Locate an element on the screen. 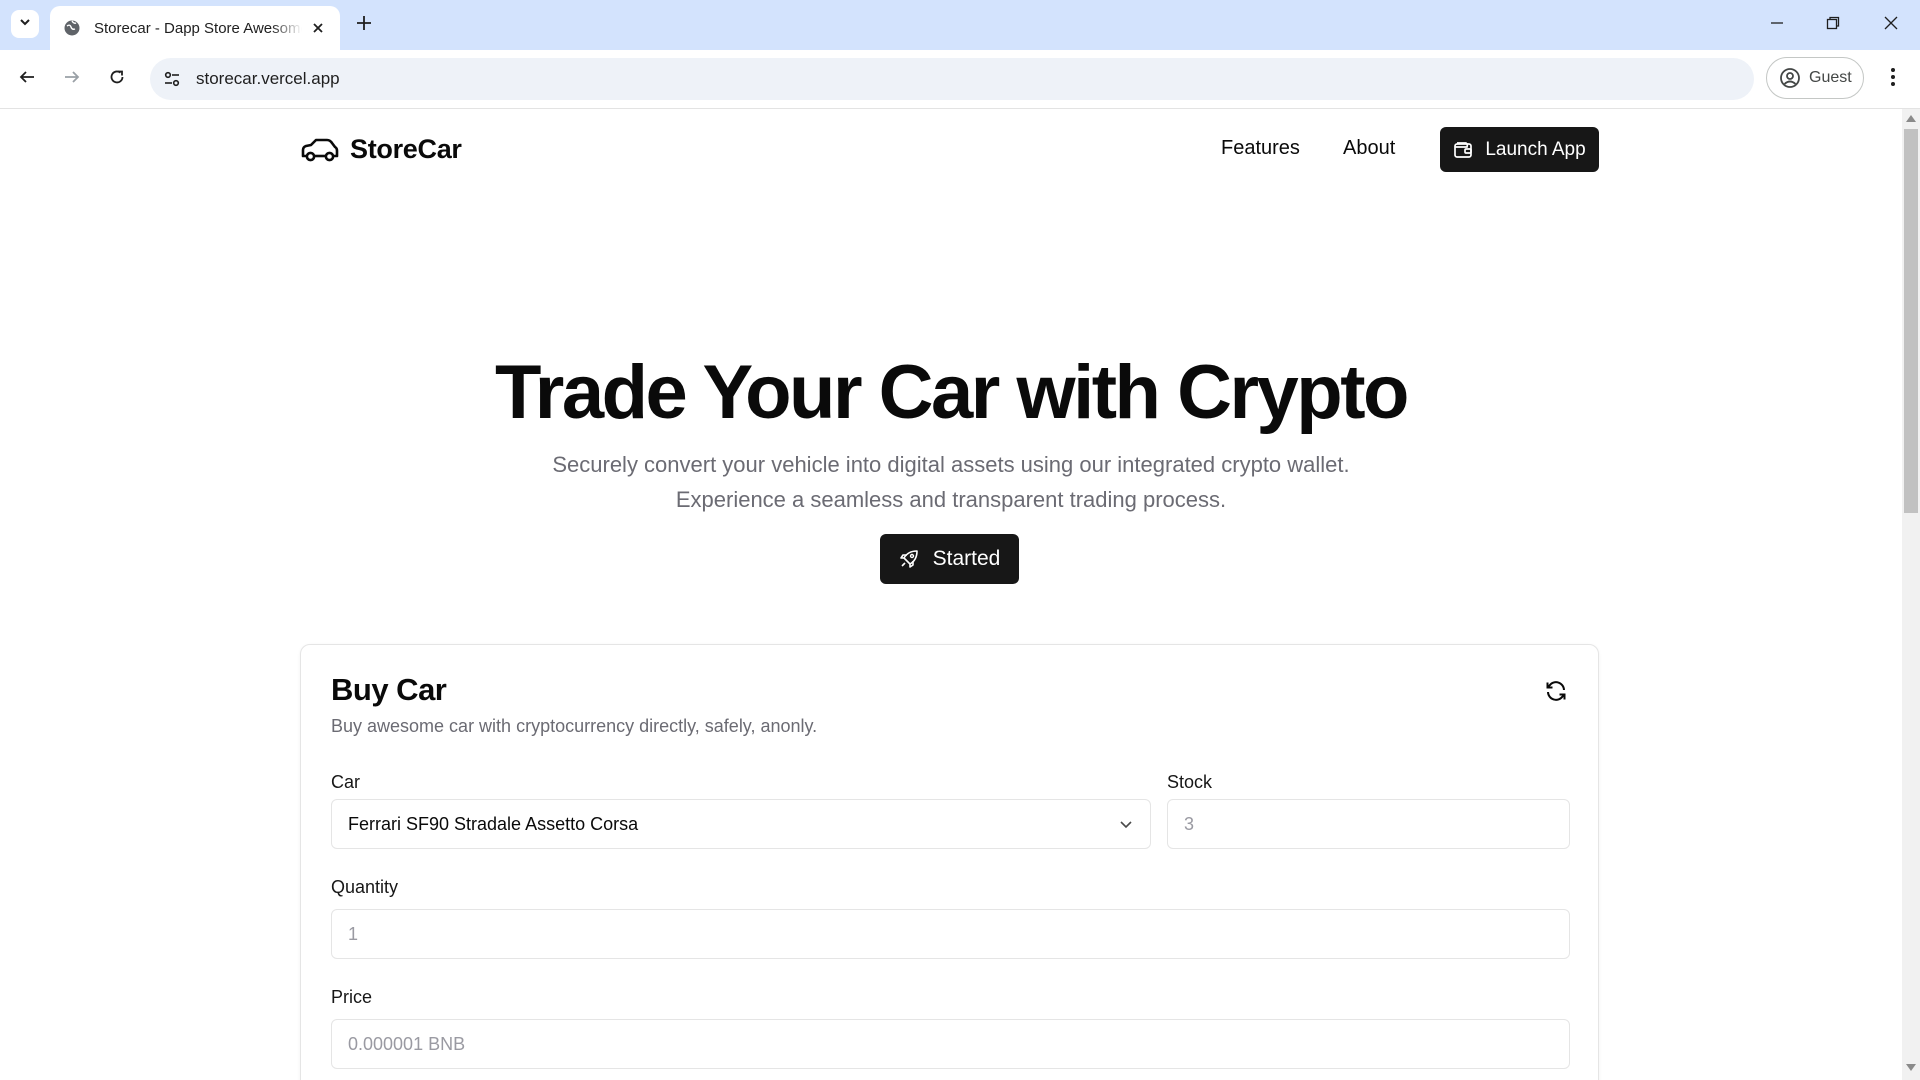 Image resolution: width=1920 pixels, height=1080 pixels. close-window-button is located at coordinates (1891, 25).